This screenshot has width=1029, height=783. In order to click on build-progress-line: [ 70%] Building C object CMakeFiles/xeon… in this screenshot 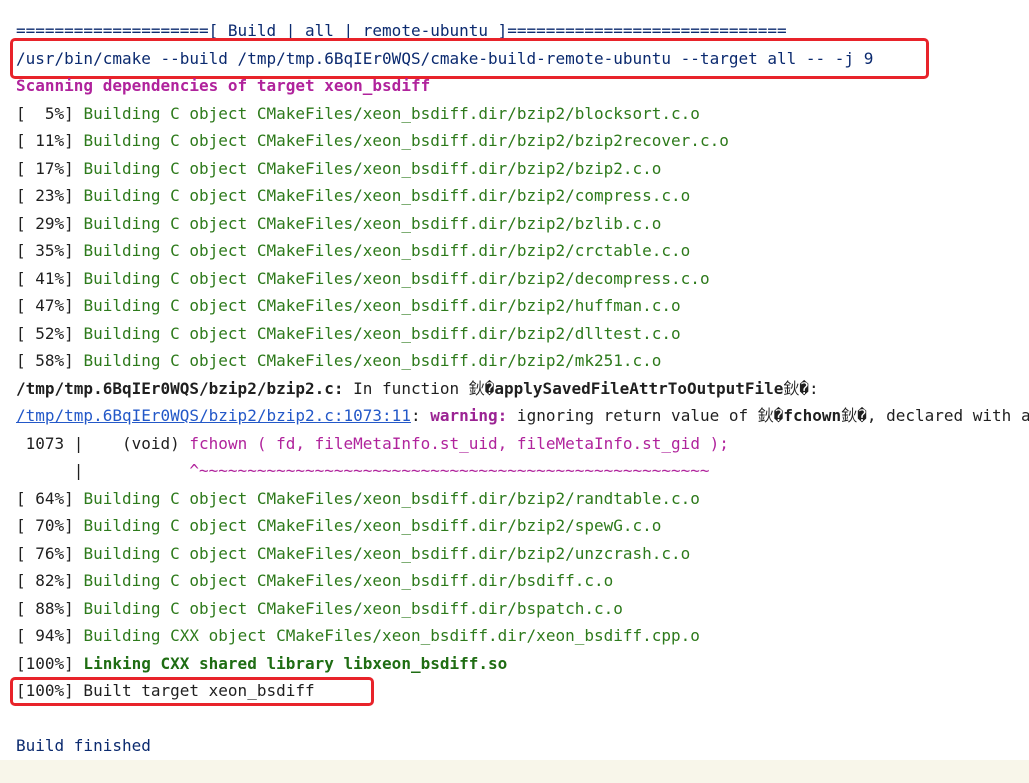, I will do `click(338, 526)`.